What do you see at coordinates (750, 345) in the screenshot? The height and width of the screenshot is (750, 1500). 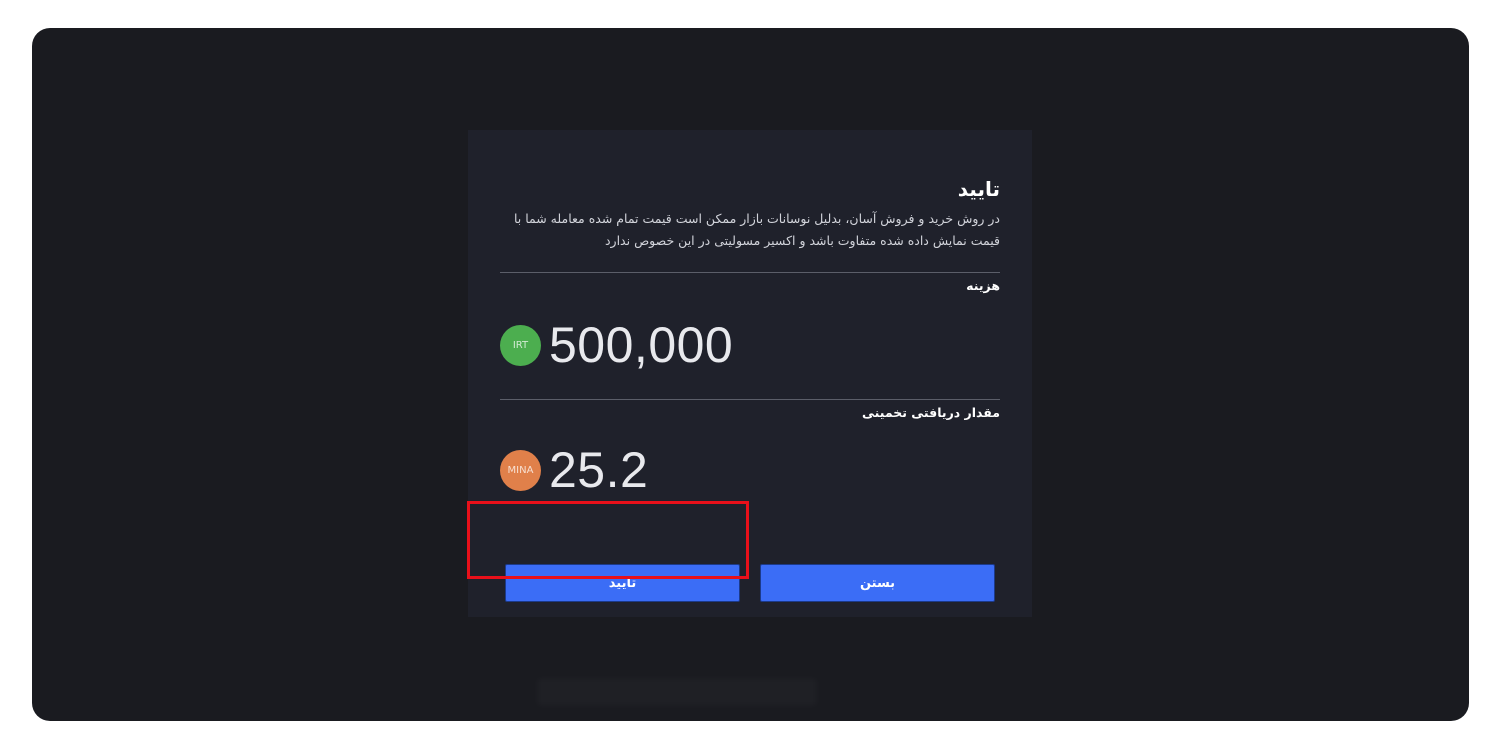 I see `cost-row: IRT 500,000` at bounding box center [750, 345].